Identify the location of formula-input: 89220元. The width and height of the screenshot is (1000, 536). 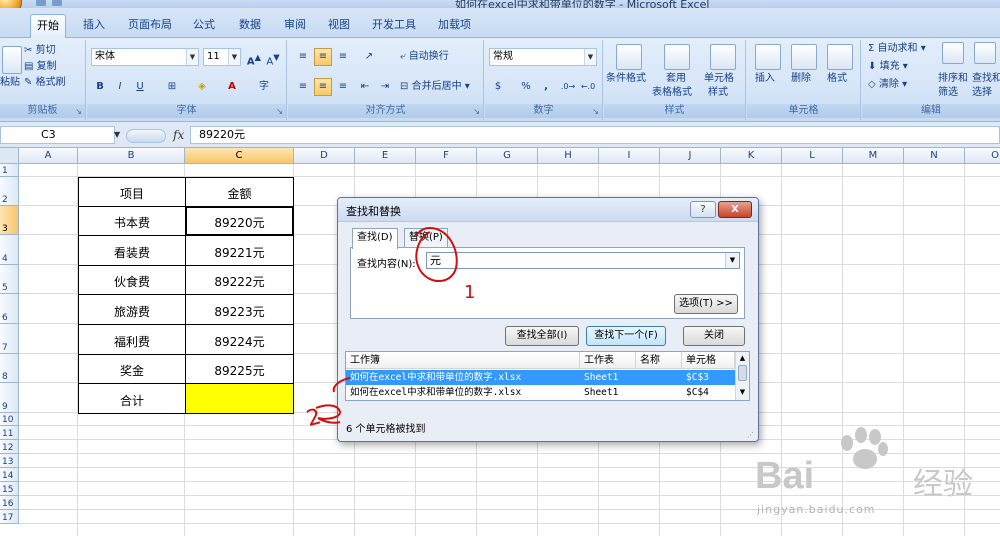
(595, 135).